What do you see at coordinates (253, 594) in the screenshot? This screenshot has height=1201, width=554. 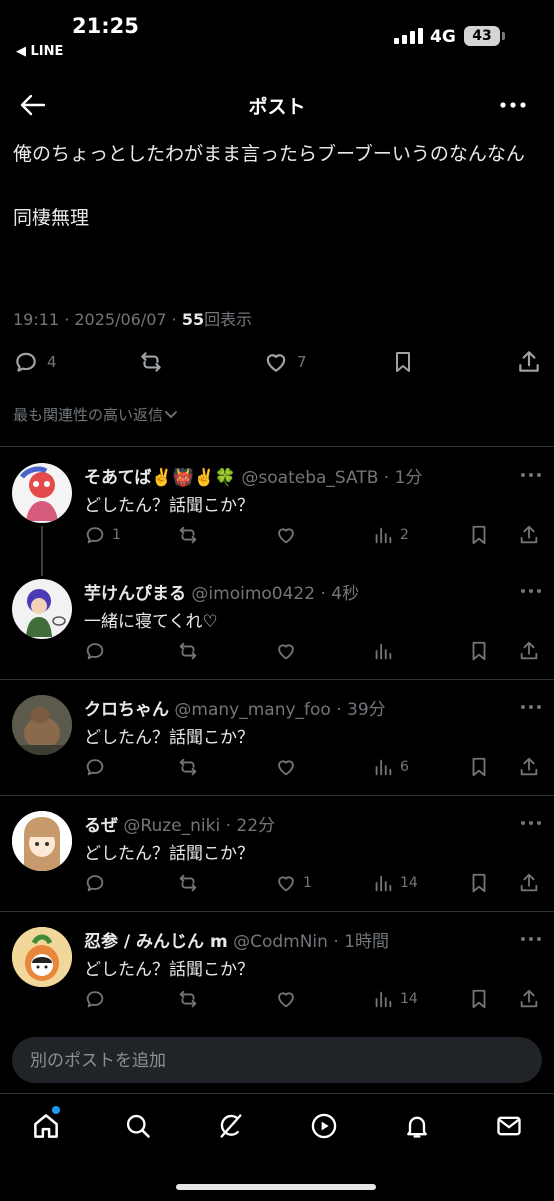 I see `user-handle: @imoimo0422` at bounding box center [253, 594].